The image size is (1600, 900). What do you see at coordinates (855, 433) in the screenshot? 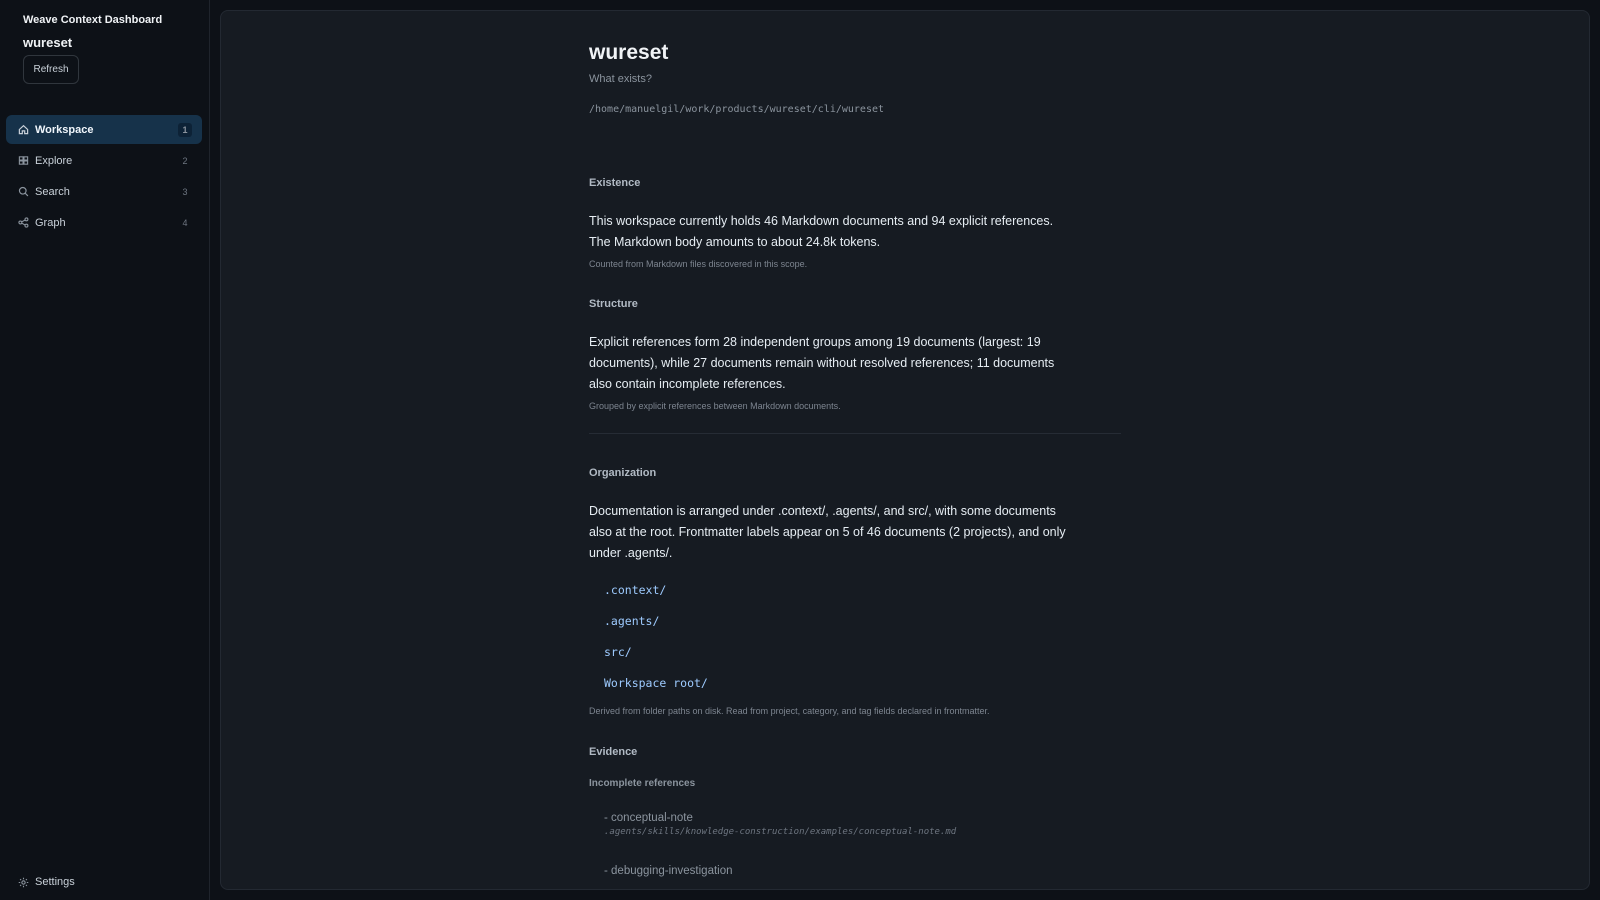
I see `section-divider` at bounding box center [855, 433].